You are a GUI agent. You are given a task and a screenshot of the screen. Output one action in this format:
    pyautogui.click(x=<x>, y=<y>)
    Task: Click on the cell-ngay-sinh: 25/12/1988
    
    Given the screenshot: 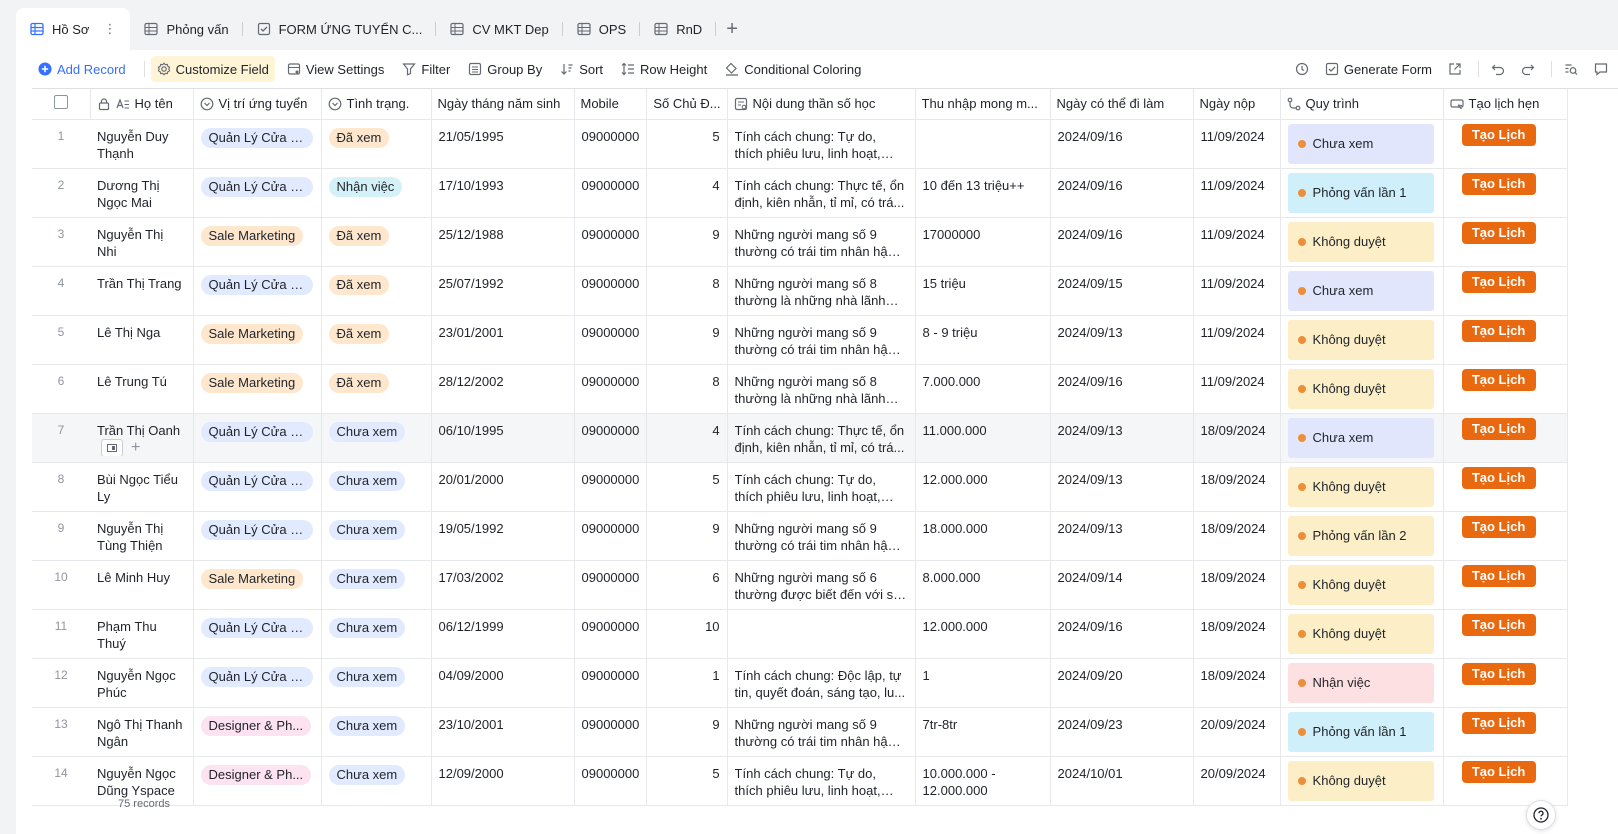 What is the action you would take?
    pyautogui.click(x=503, y=242)
    